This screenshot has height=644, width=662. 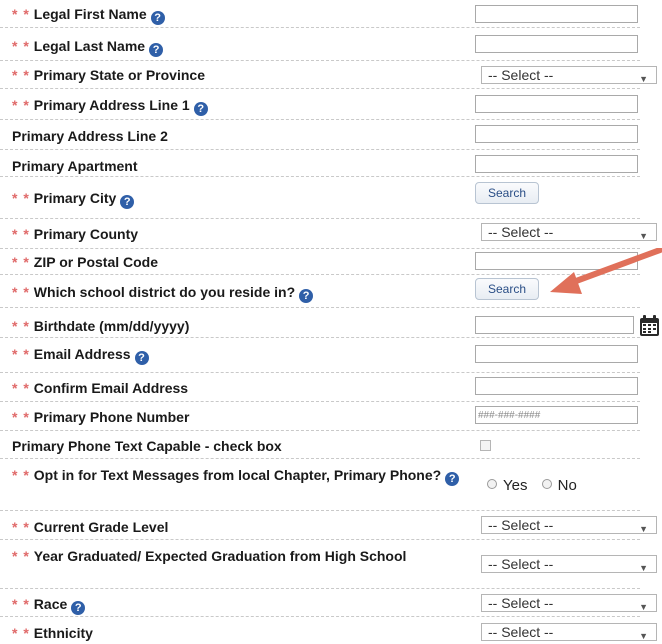 I want to click on email-label: * * Email Address?, so click(x=80, y=355).